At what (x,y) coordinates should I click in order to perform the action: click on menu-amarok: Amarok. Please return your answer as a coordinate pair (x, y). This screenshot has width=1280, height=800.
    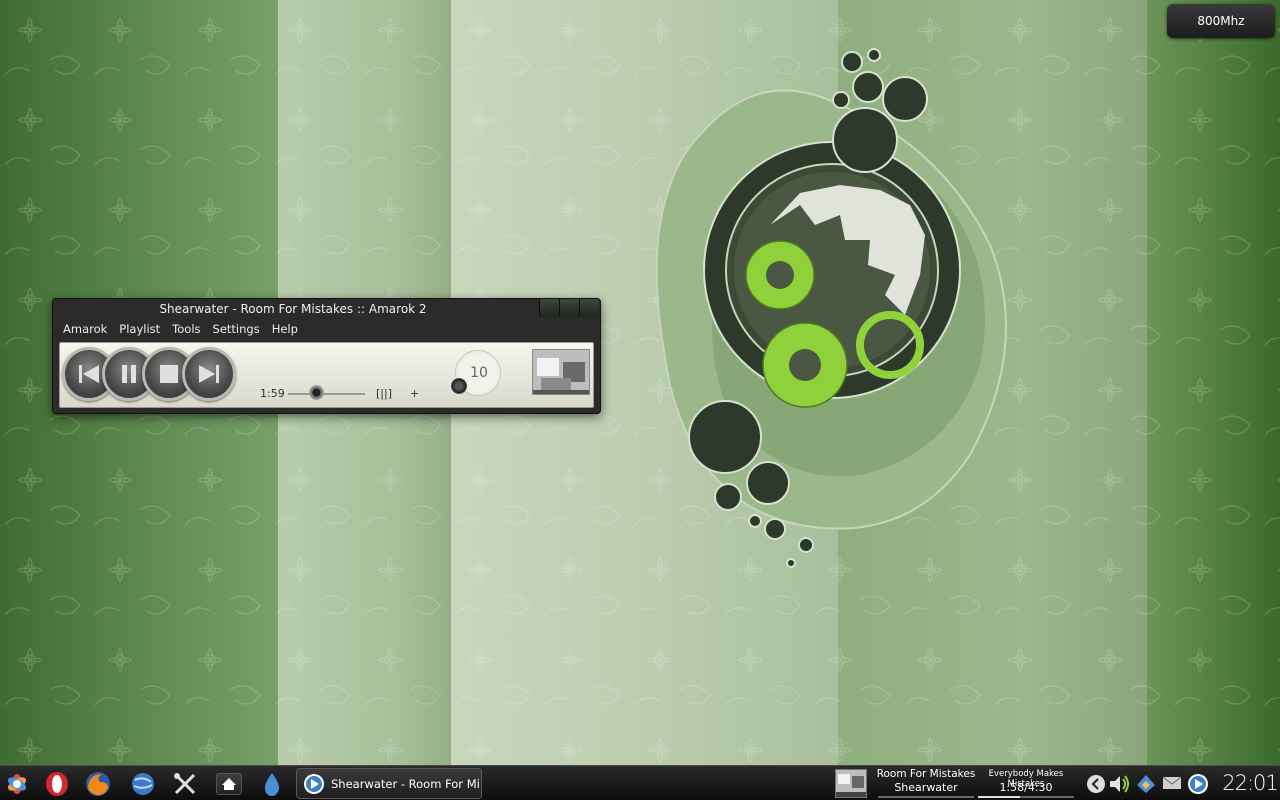
    Looking at the image, I should click on (85, 330).